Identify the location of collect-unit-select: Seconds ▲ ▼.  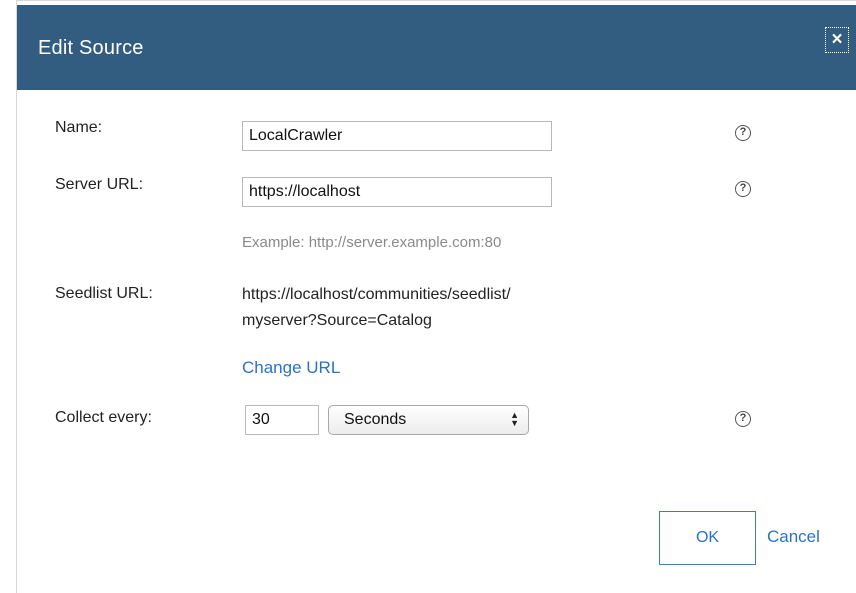
(428, 420).